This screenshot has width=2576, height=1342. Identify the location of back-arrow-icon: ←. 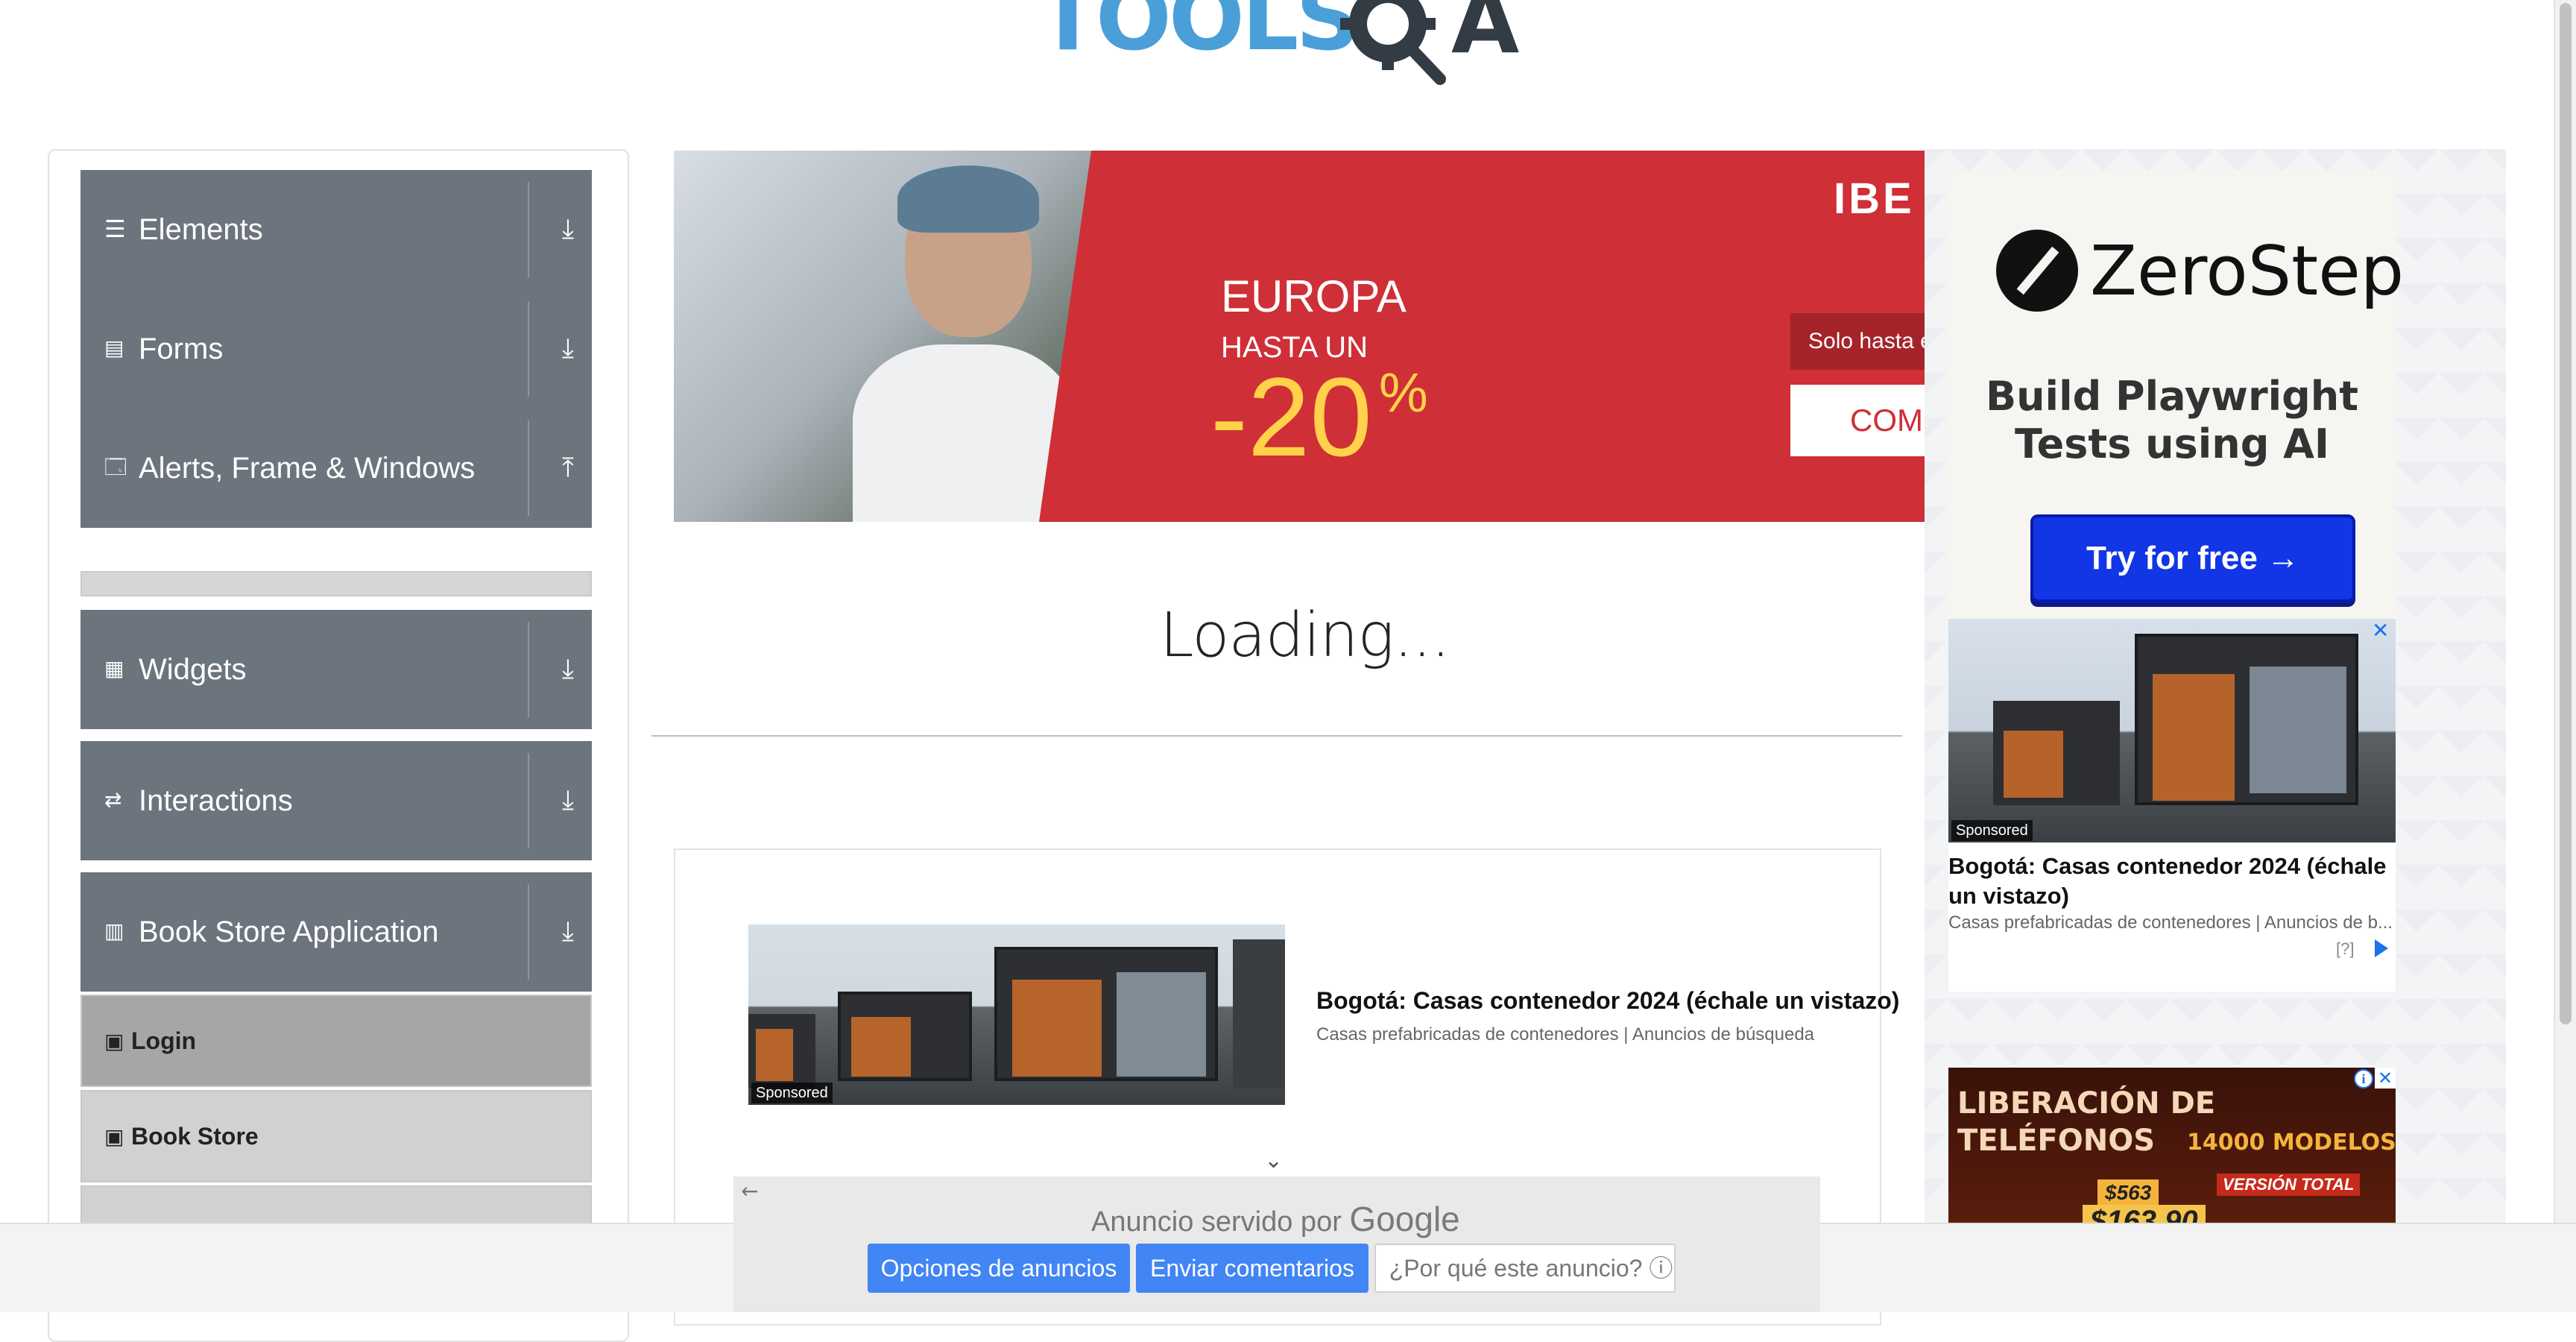
(749, 1191).